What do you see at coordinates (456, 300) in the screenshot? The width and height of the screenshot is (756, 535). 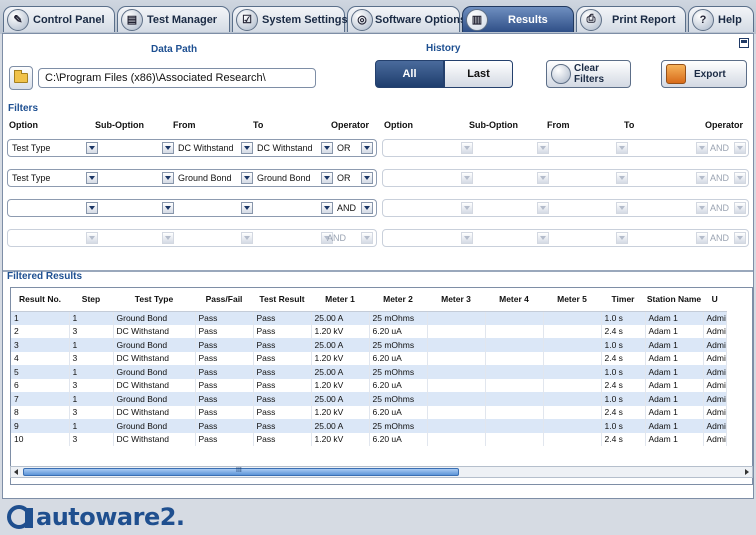 I see `col-header: Meter 3` at bounding box center [456, 300].